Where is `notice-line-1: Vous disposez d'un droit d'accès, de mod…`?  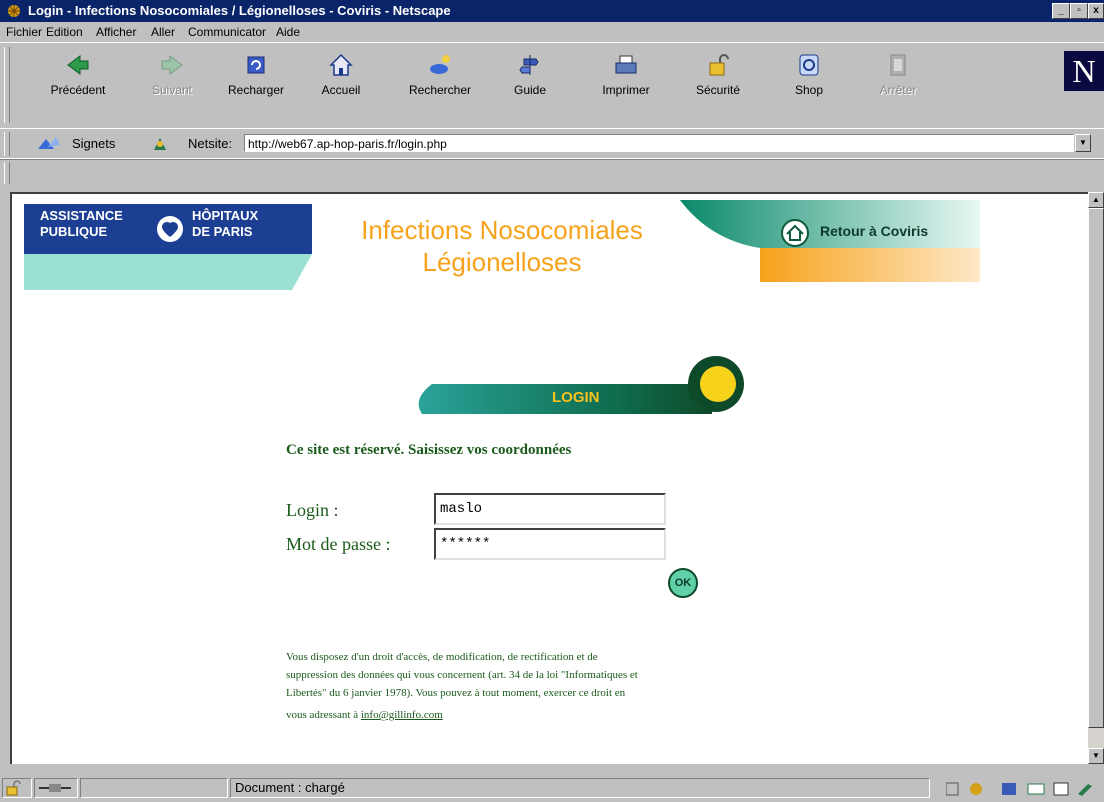 notice-line-1: Vous disposez d'un droit d'accès, de mod… is located at coordinates (442, 657).